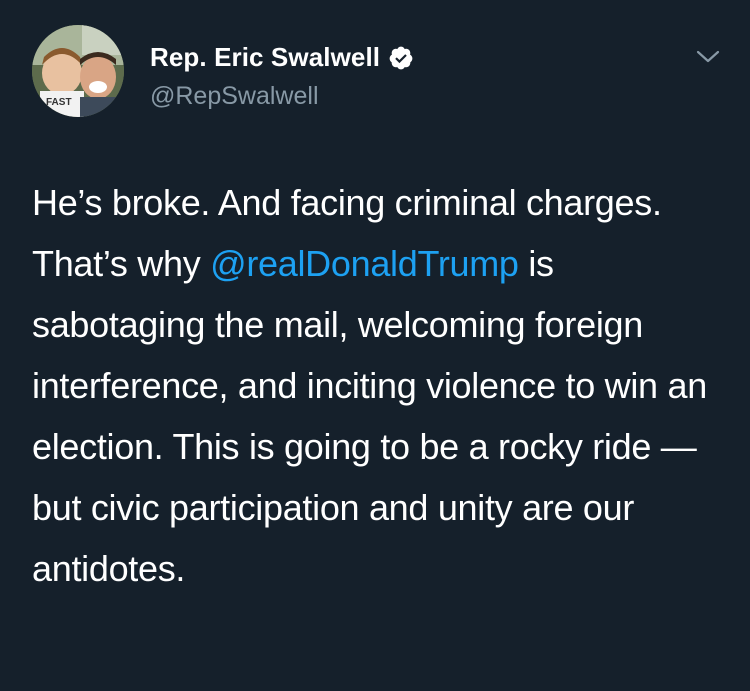  What do you see at coordinates (234, 96) in the screenshot?
I see `author-handle: @RepSwalwell` at bounding box center [234, 96].